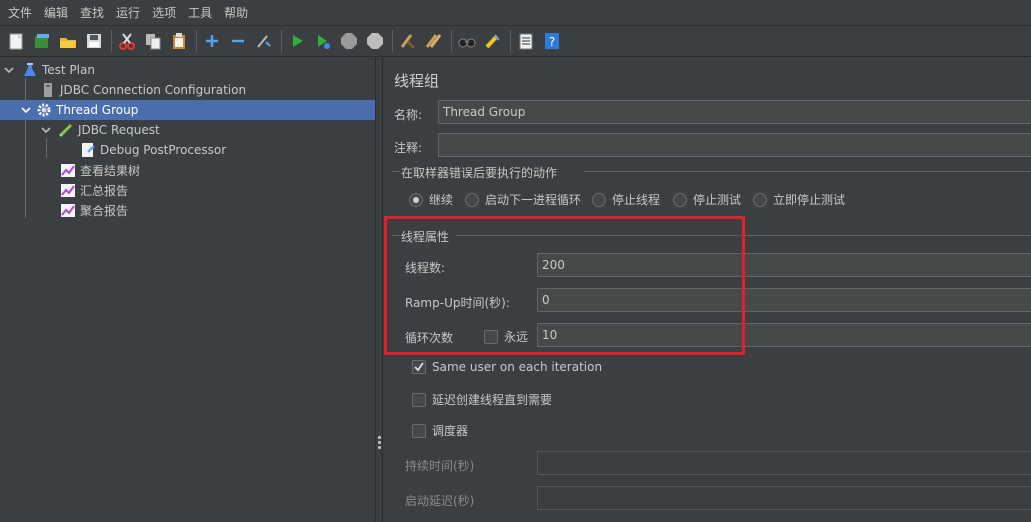  I want to click on error-action-title: 在取样器错误后要执行的动作, so click(479, 173).